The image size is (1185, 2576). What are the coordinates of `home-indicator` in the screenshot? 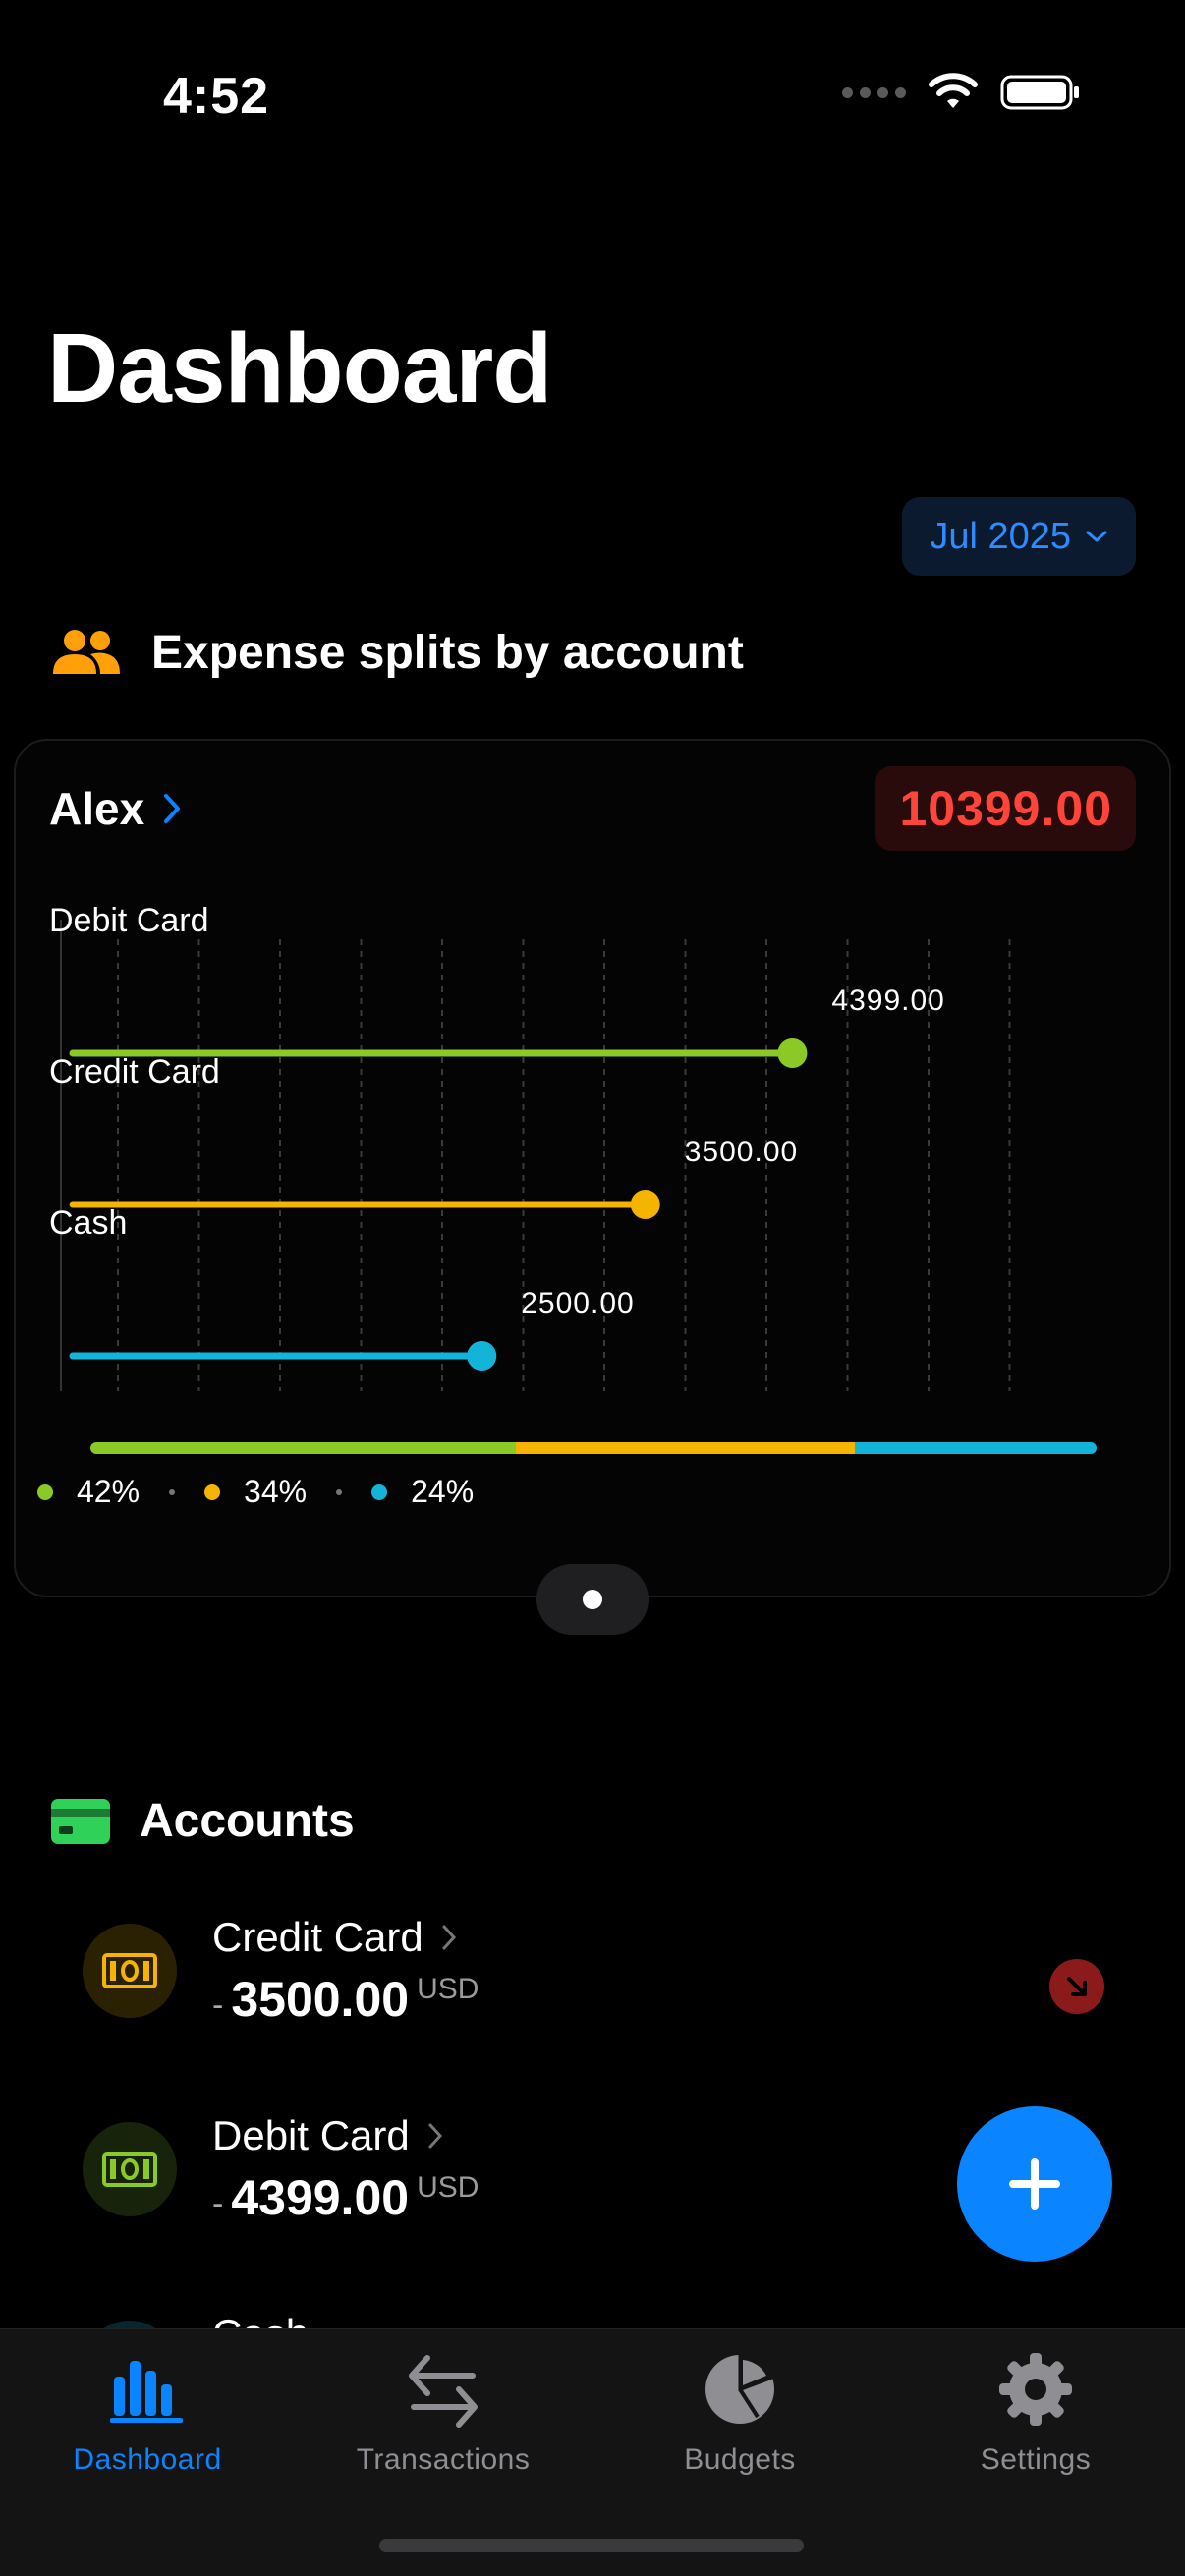 It's located at (592, 2545).